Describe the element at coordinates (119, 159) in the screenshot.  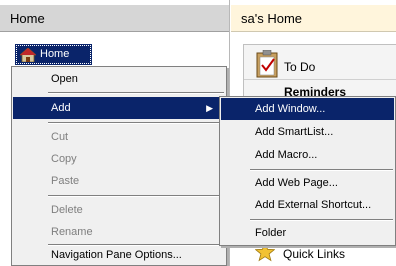
I see `menu-item-copy: Copy` at that location.